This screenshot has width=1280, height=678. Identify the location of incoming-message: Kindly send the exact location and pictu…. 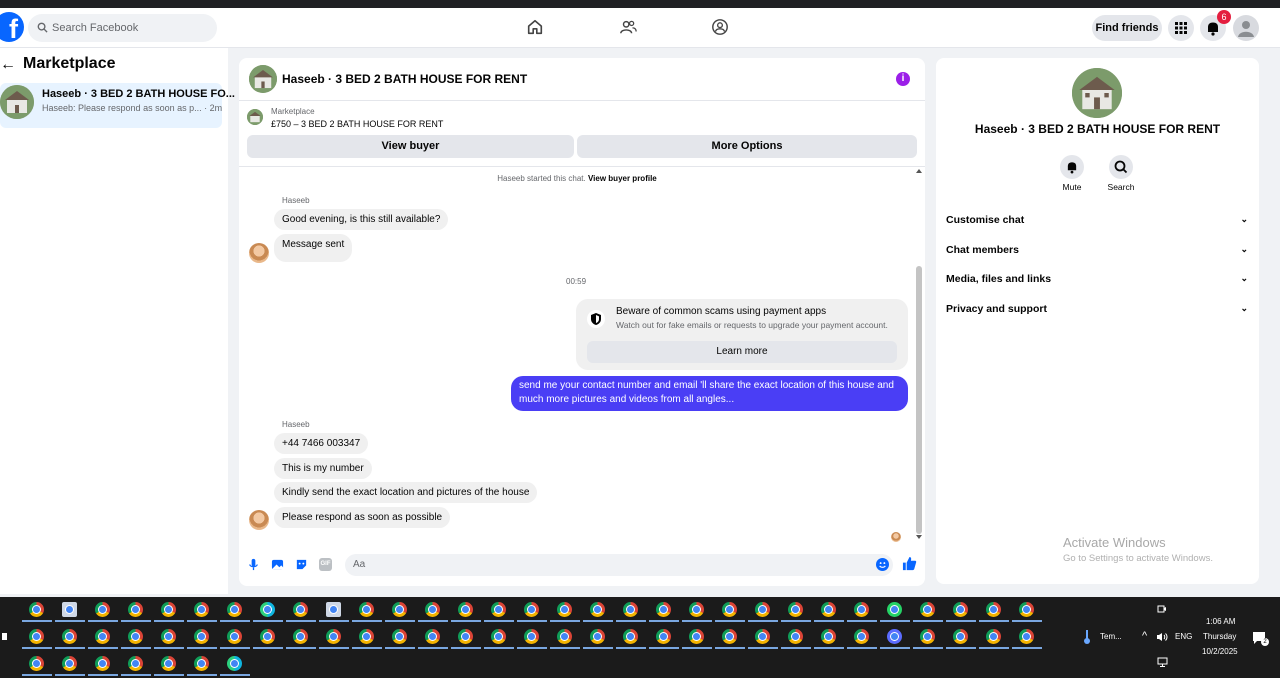
(406, 492).